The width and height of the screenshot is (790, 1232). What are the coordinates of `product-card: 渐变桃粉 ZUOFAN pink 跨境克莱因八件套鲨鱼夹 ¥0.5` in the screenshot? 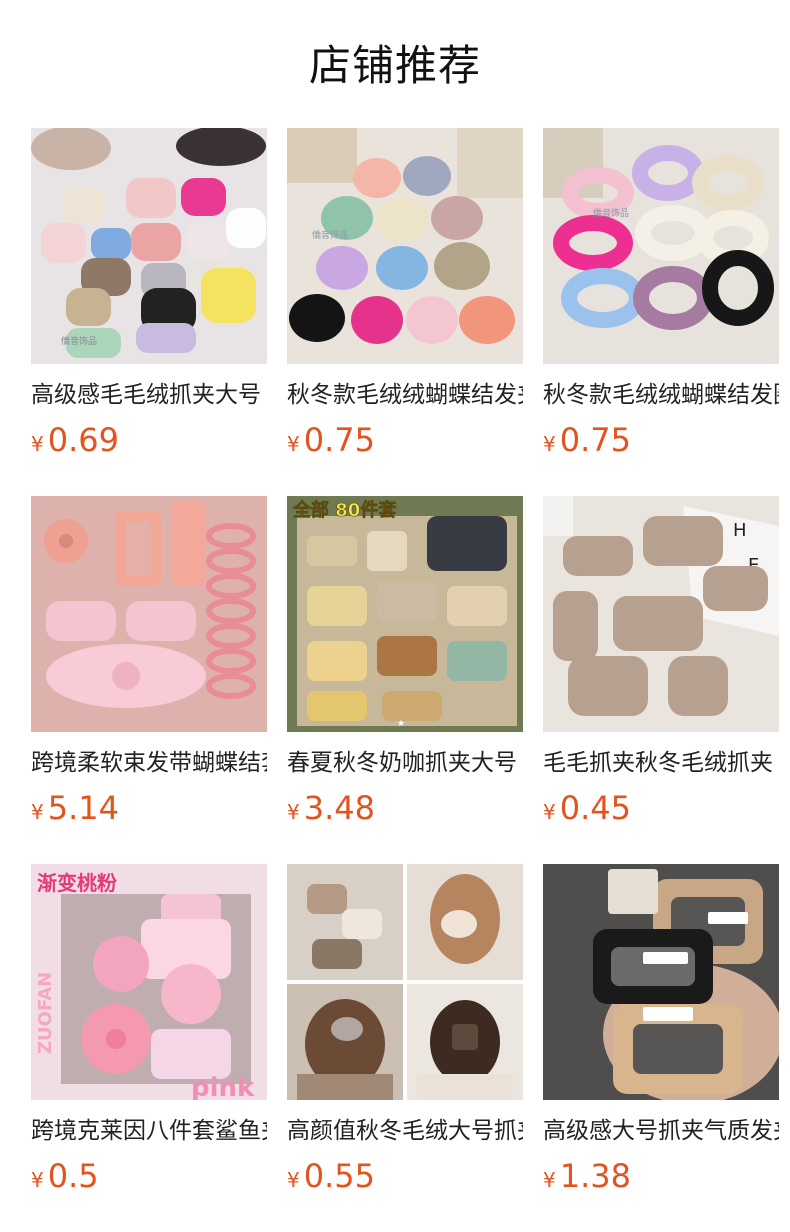 It's located at (149, 1032).